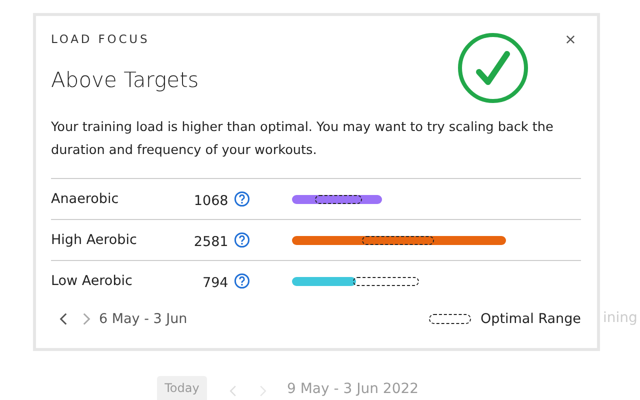 Image resolution: width=640 pixels, height=400 pixels. What do you see at coordinates (210, 242) in the screenshot?
I see `load-value: 2581` at bounding box center [210, 242].